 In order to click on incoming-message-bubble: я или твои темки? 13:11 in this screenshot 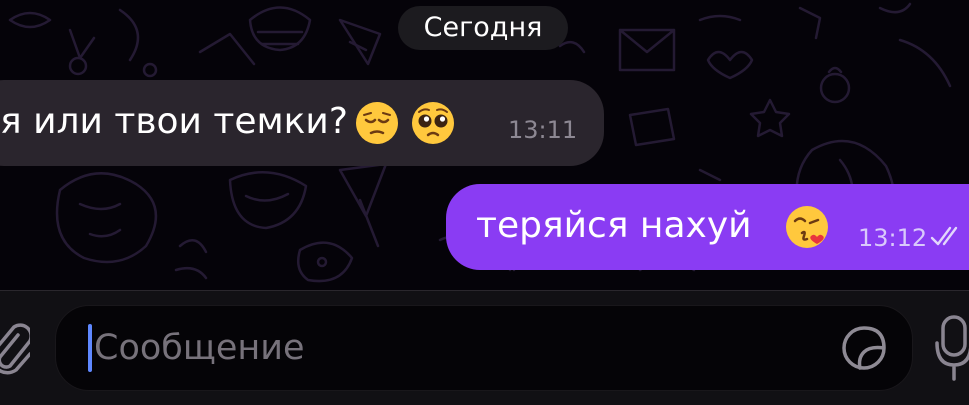, I will do `click(302, 123)`.